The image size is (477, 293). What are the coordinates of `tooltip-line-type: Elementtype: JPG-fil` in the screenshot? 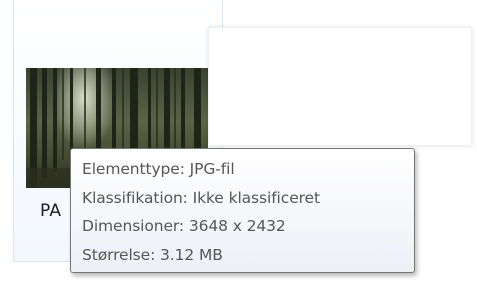 It's located at (158, 169).